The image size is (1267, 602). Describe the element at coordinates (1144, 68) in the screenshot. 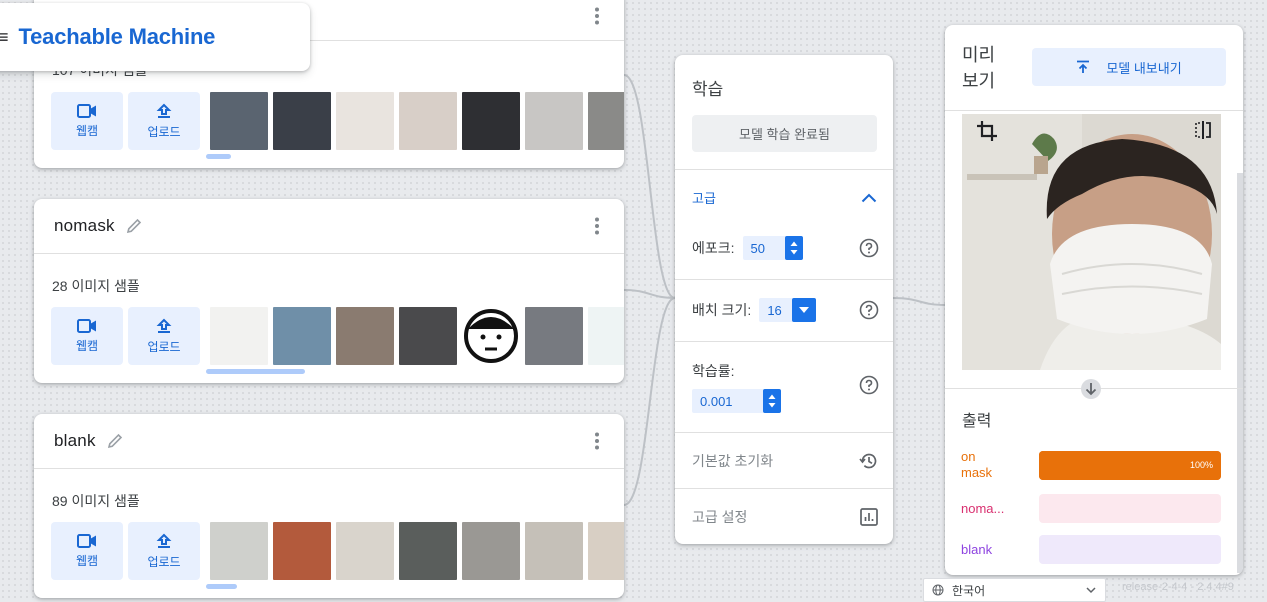

I see `export-model-label: 모델 내보내기` at that location.